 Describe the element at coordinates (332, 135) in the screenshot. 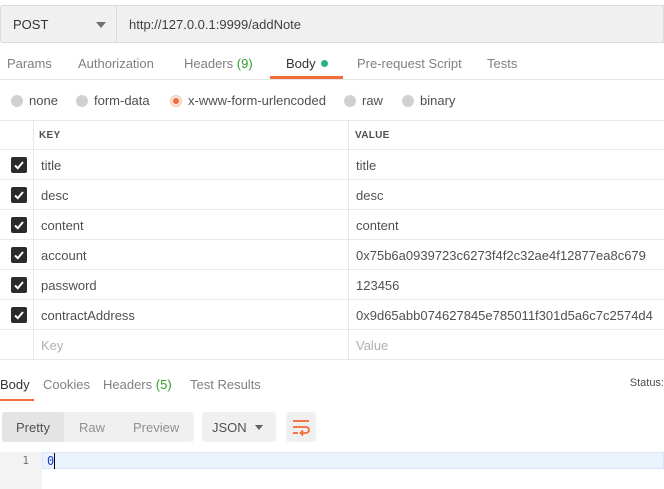

I see `table-header: KEY VALUE` at that location.